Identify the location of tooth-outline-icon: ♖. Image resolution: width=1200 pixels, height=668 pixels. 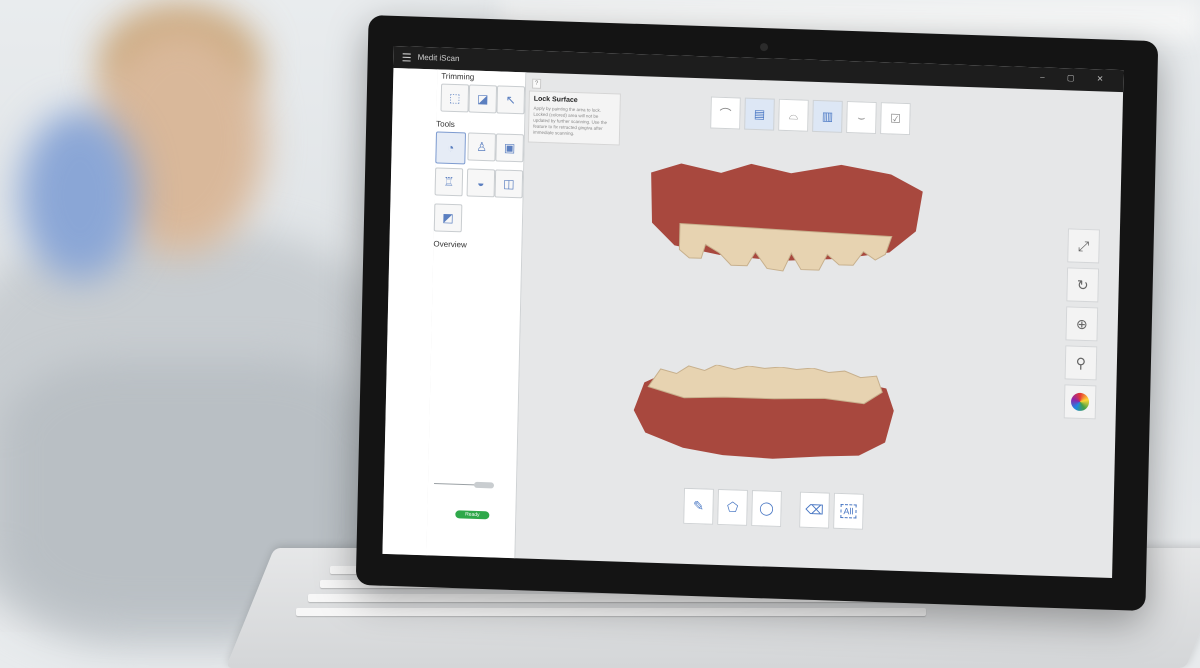
(449, 182).